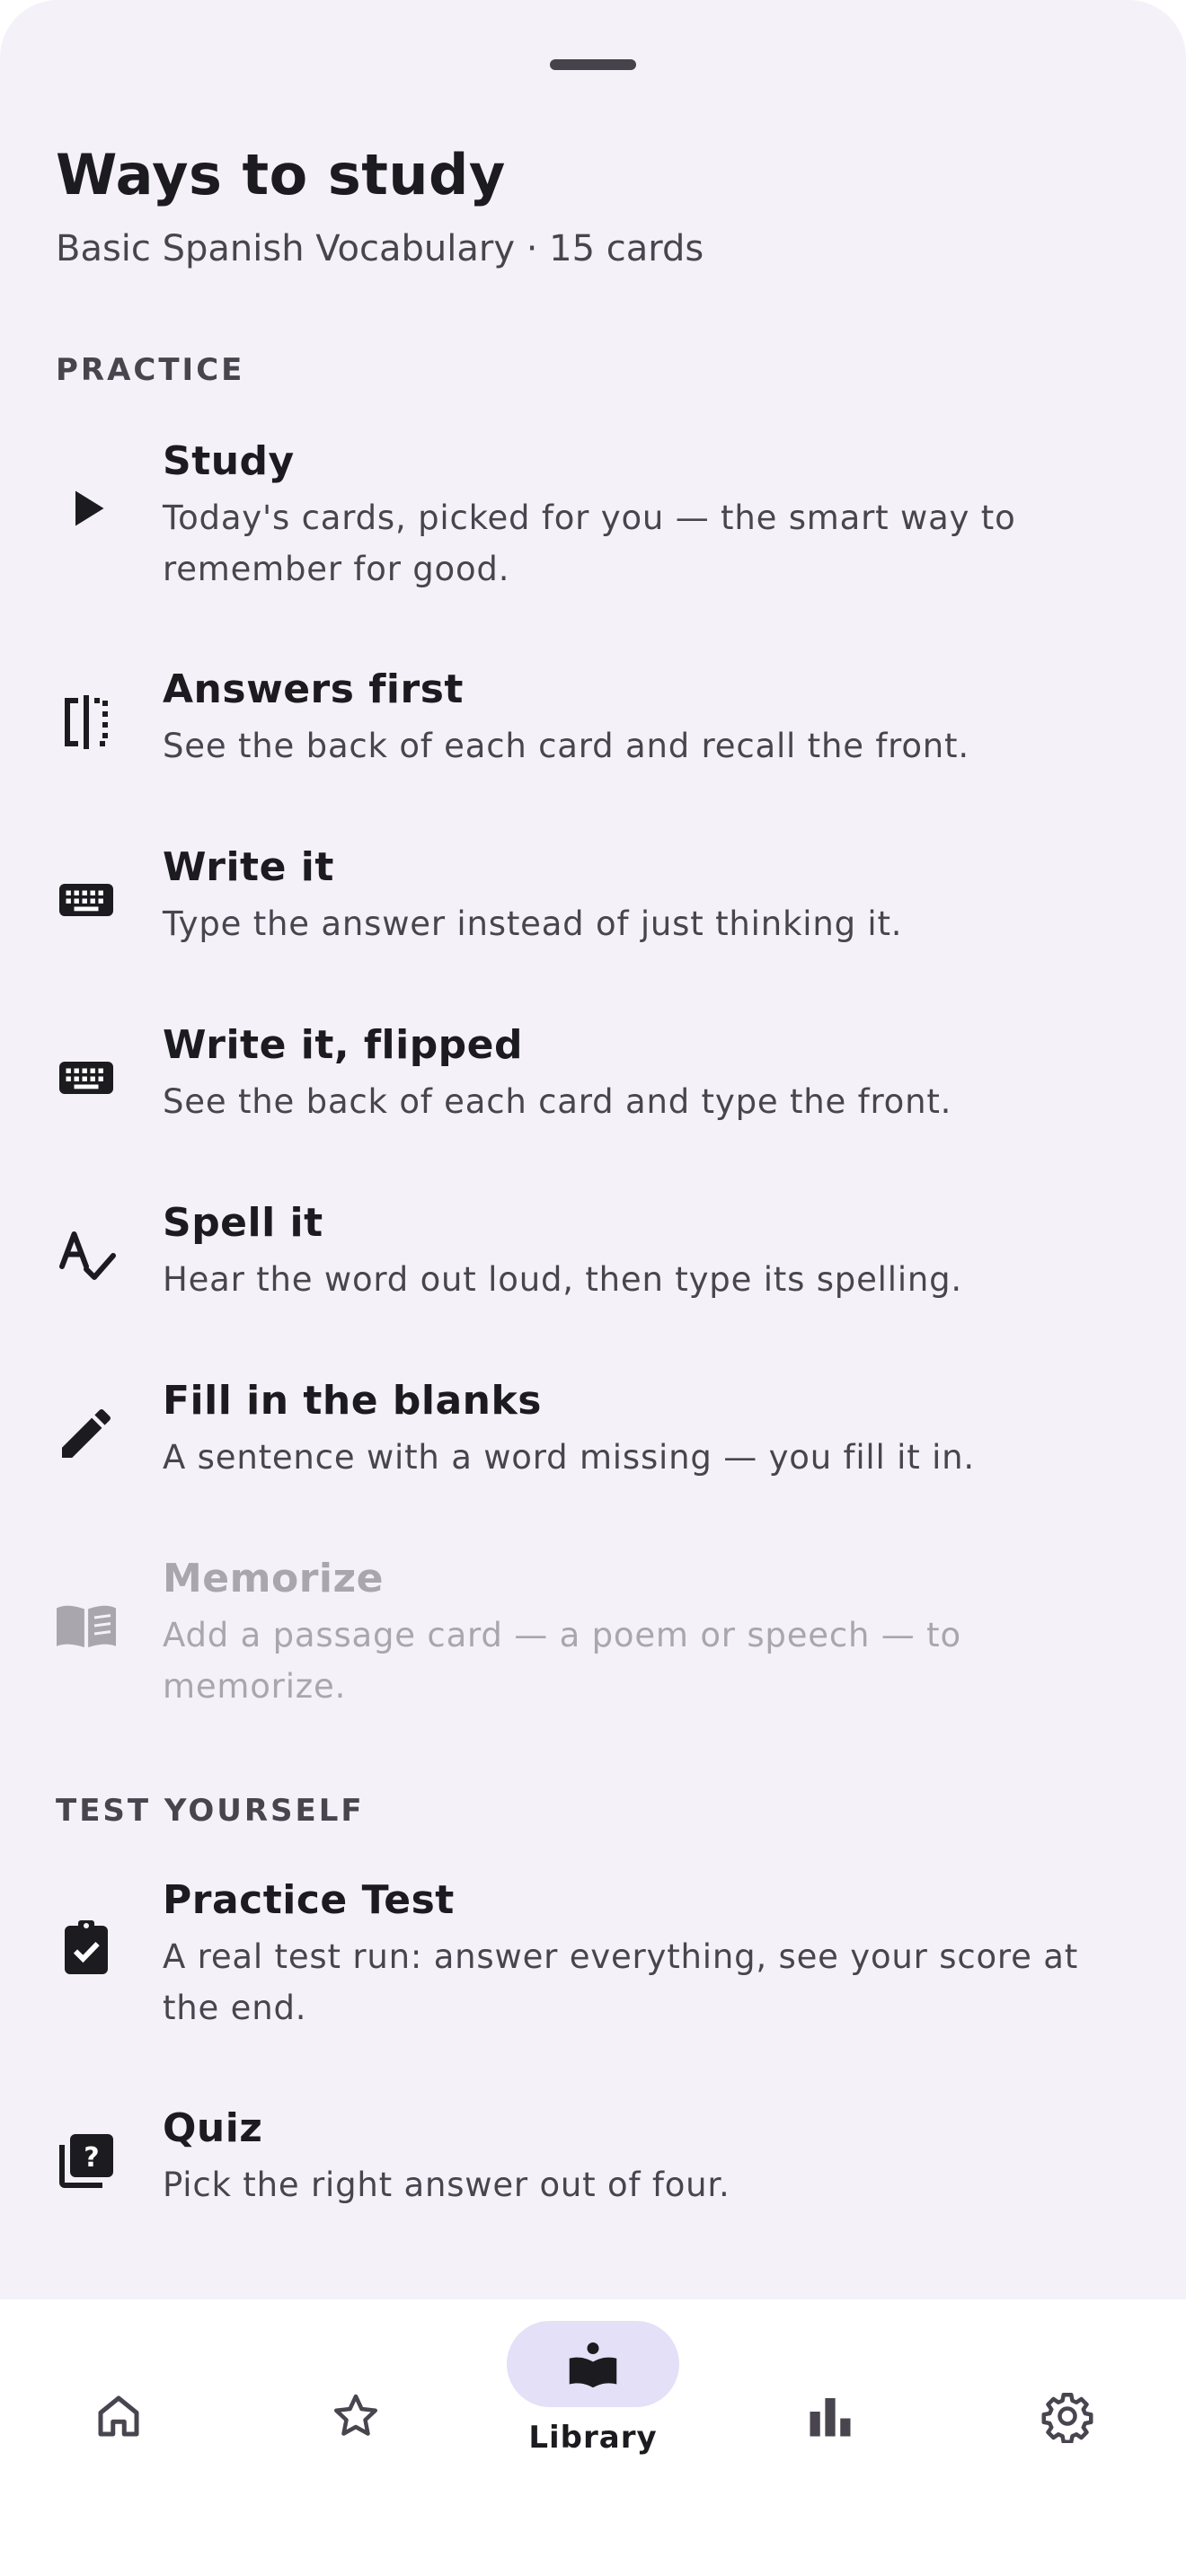 The image size is (1186, 2576). I want to click on drag-handle, so click(593, 64).